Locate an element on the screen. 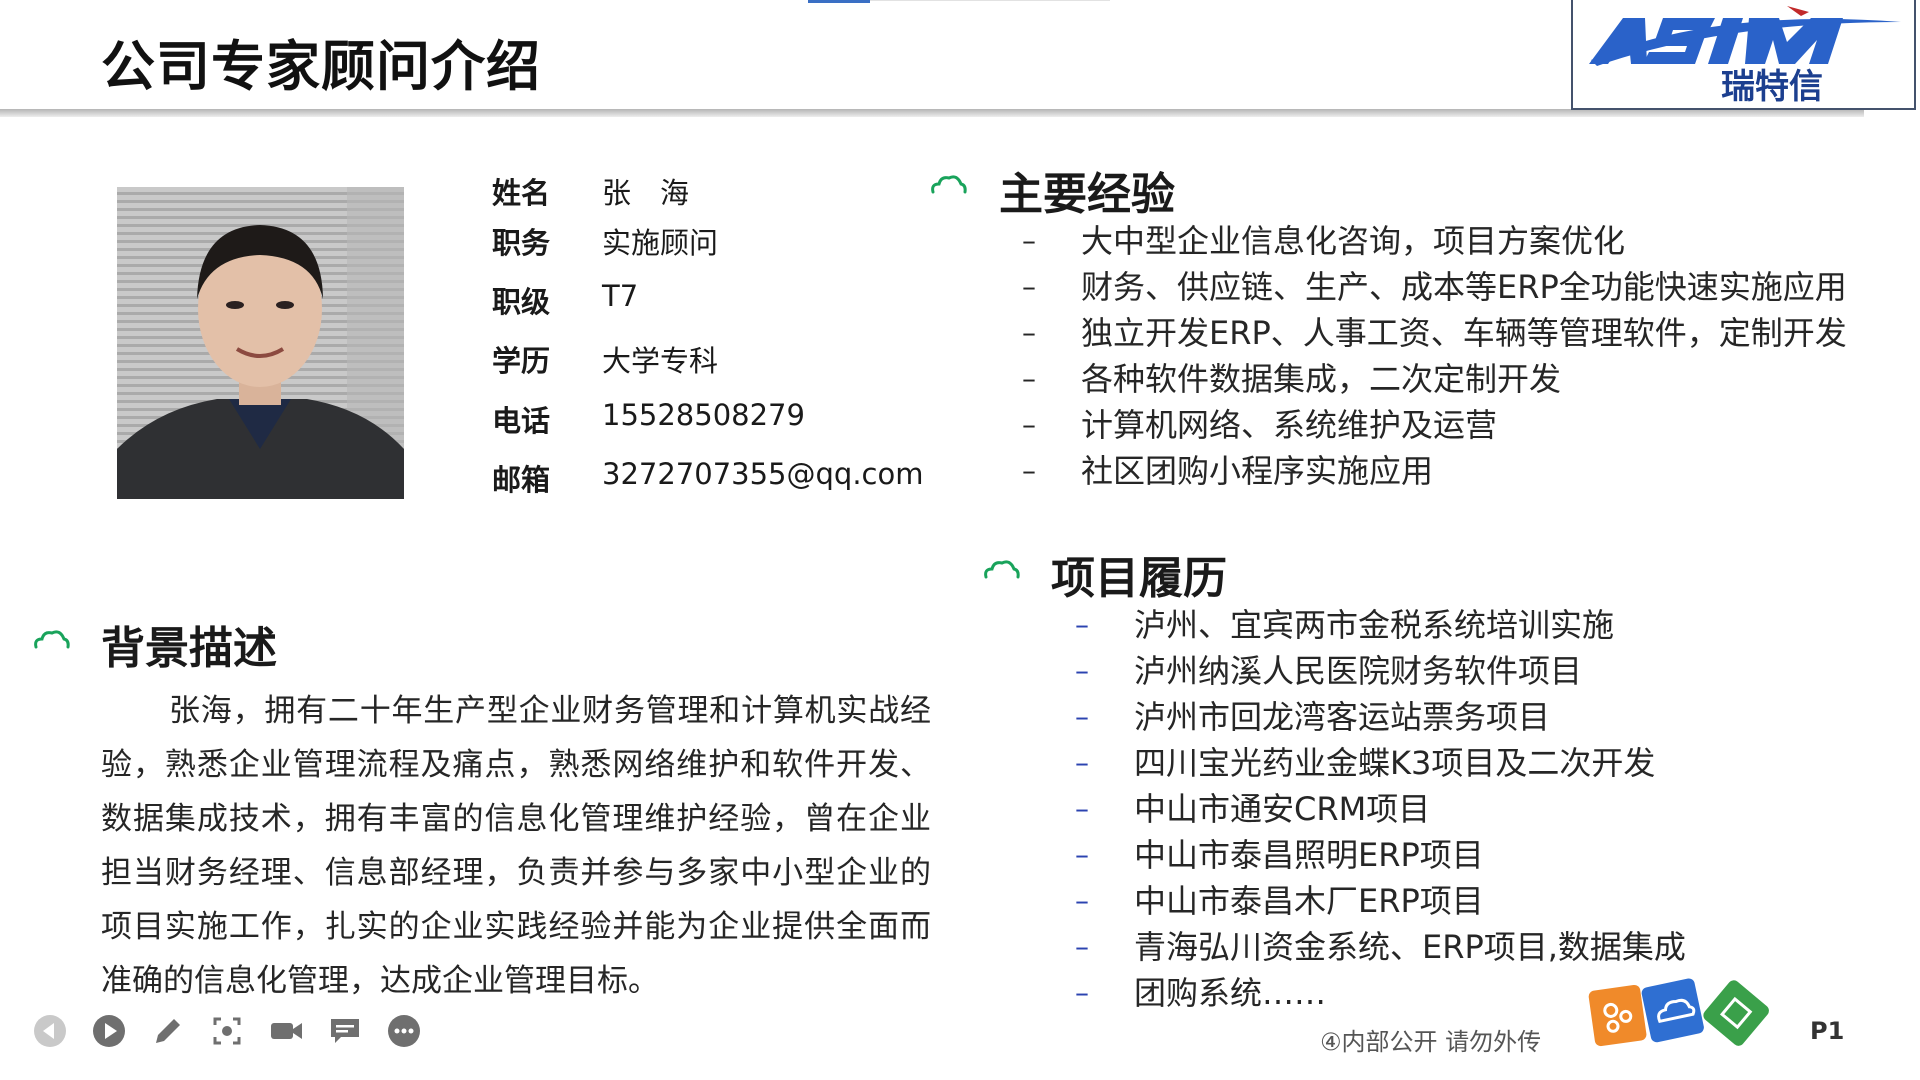 The width and height of the screenshot is (1920, 1080). company-logo: 瑞特信 is located at coordinates (1743, 55).